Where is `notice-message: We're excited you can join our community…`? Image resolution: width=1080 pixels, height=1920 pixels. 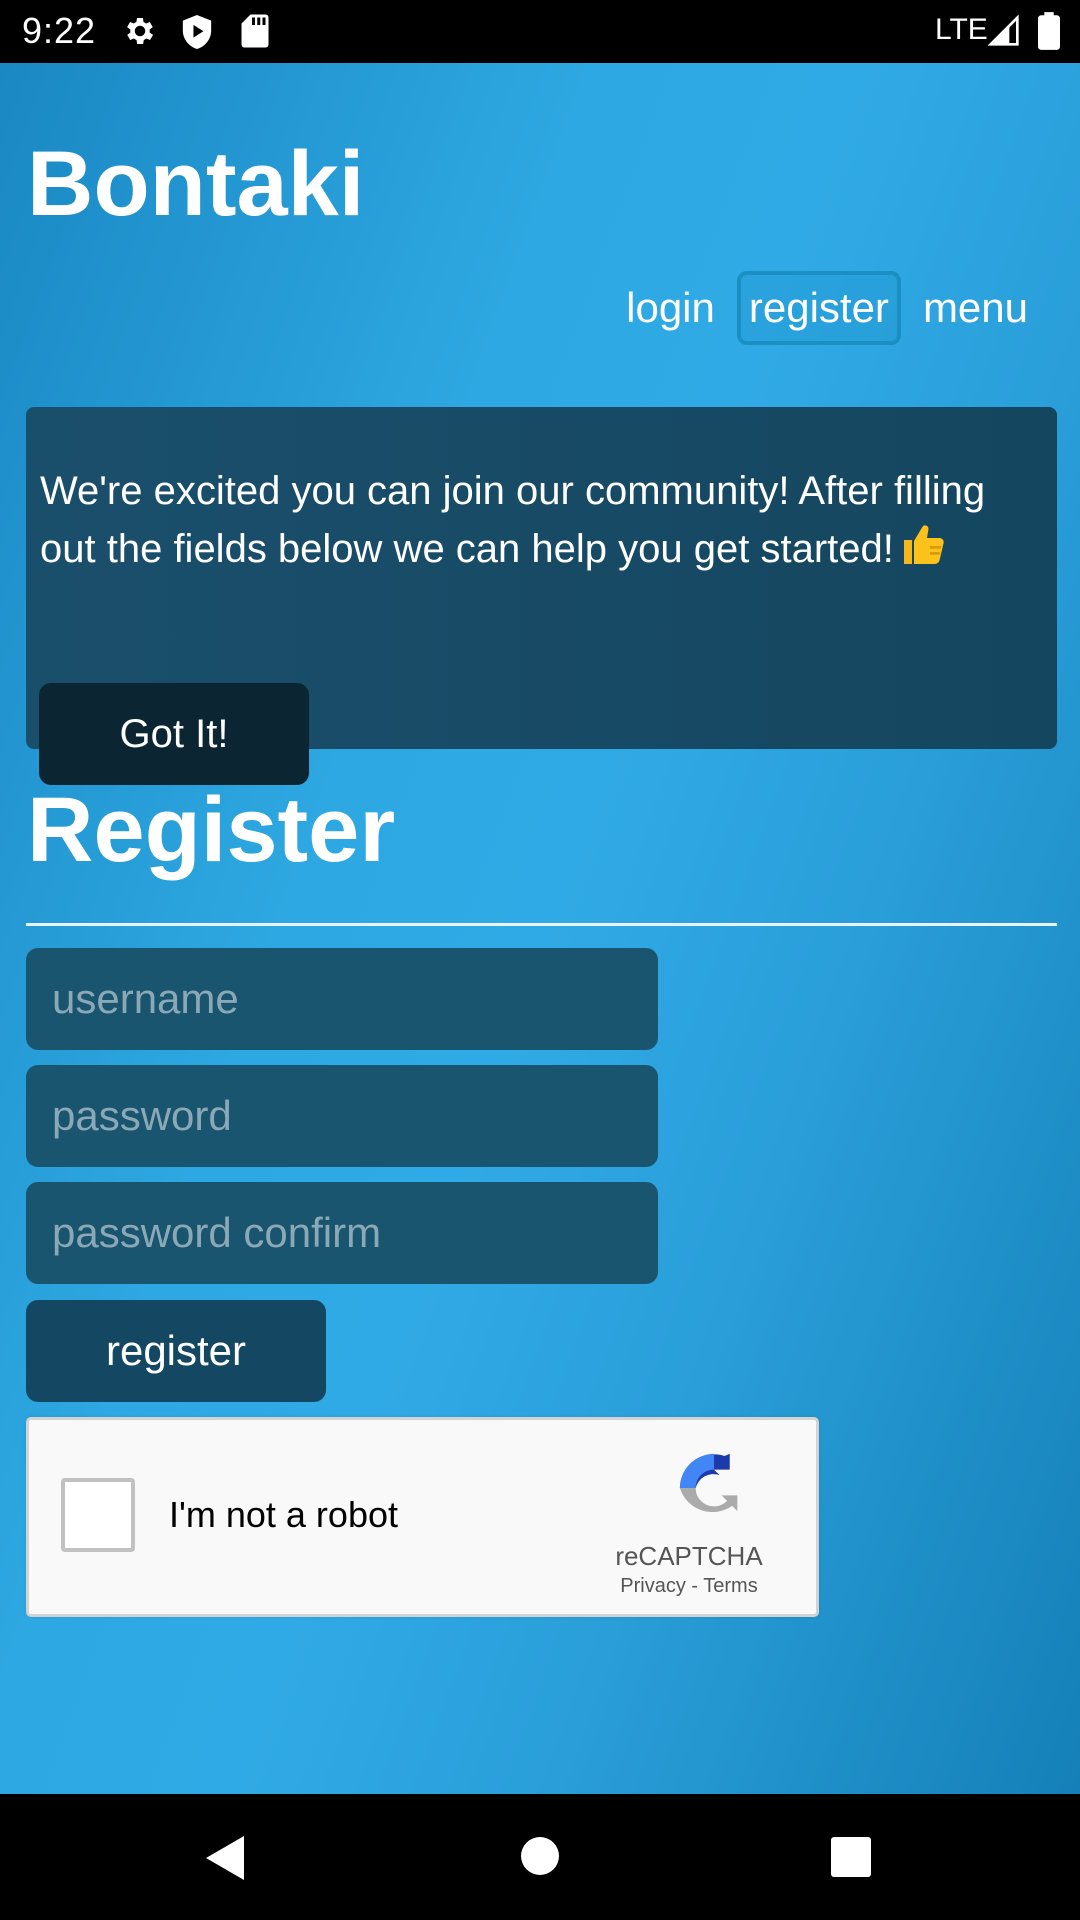
notice-message: We're excited you can join our community… is located at coordinates (513, 520).